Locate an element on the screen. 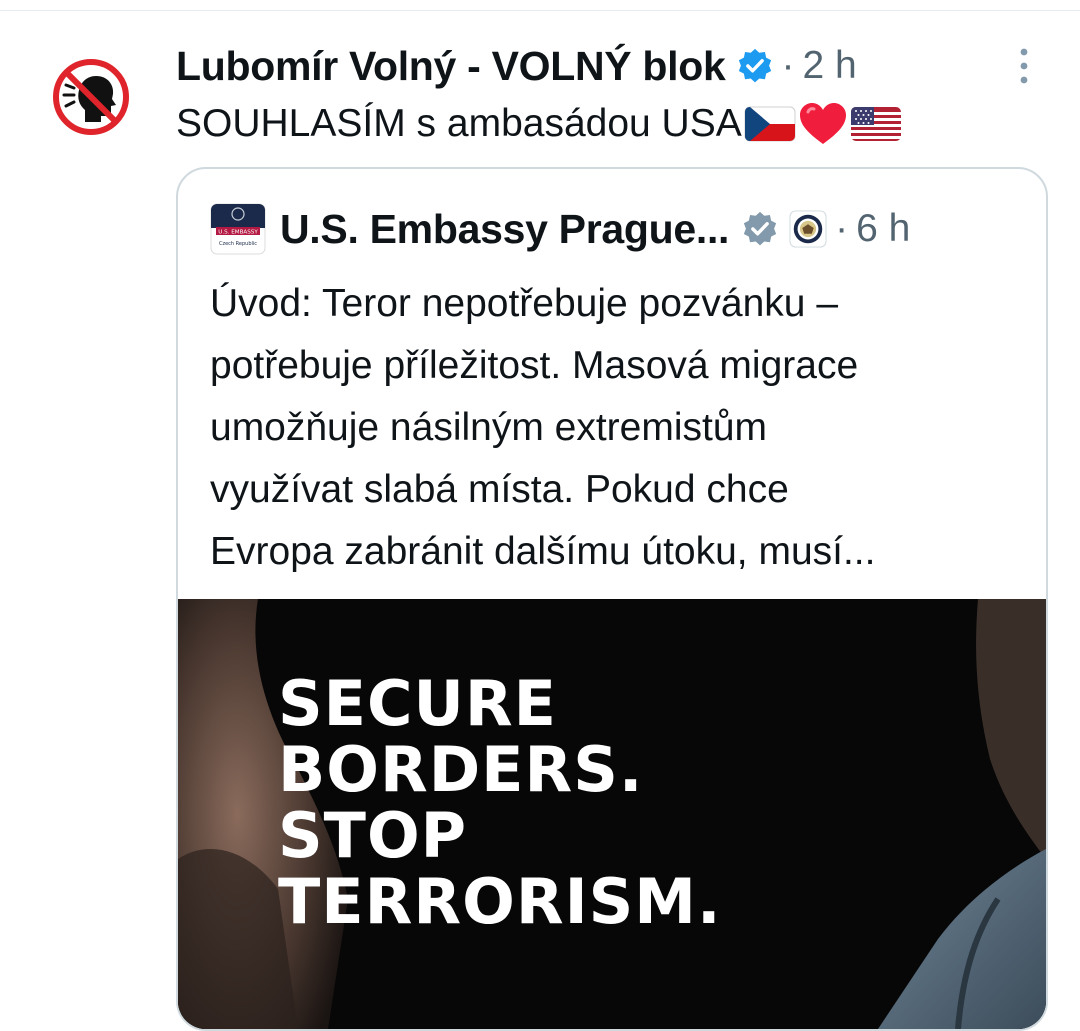 The width and height of the screenshot is (1080, 1031). us-flag-icon is located at coordinates (875, 124).